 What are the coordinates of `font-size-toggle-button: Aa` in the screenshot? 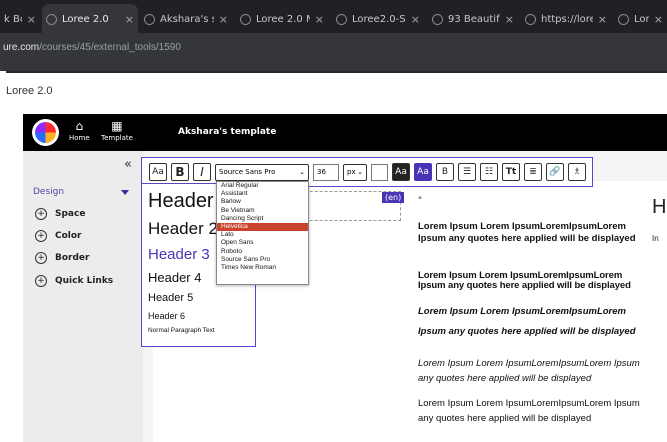 It's located at (158, 172).